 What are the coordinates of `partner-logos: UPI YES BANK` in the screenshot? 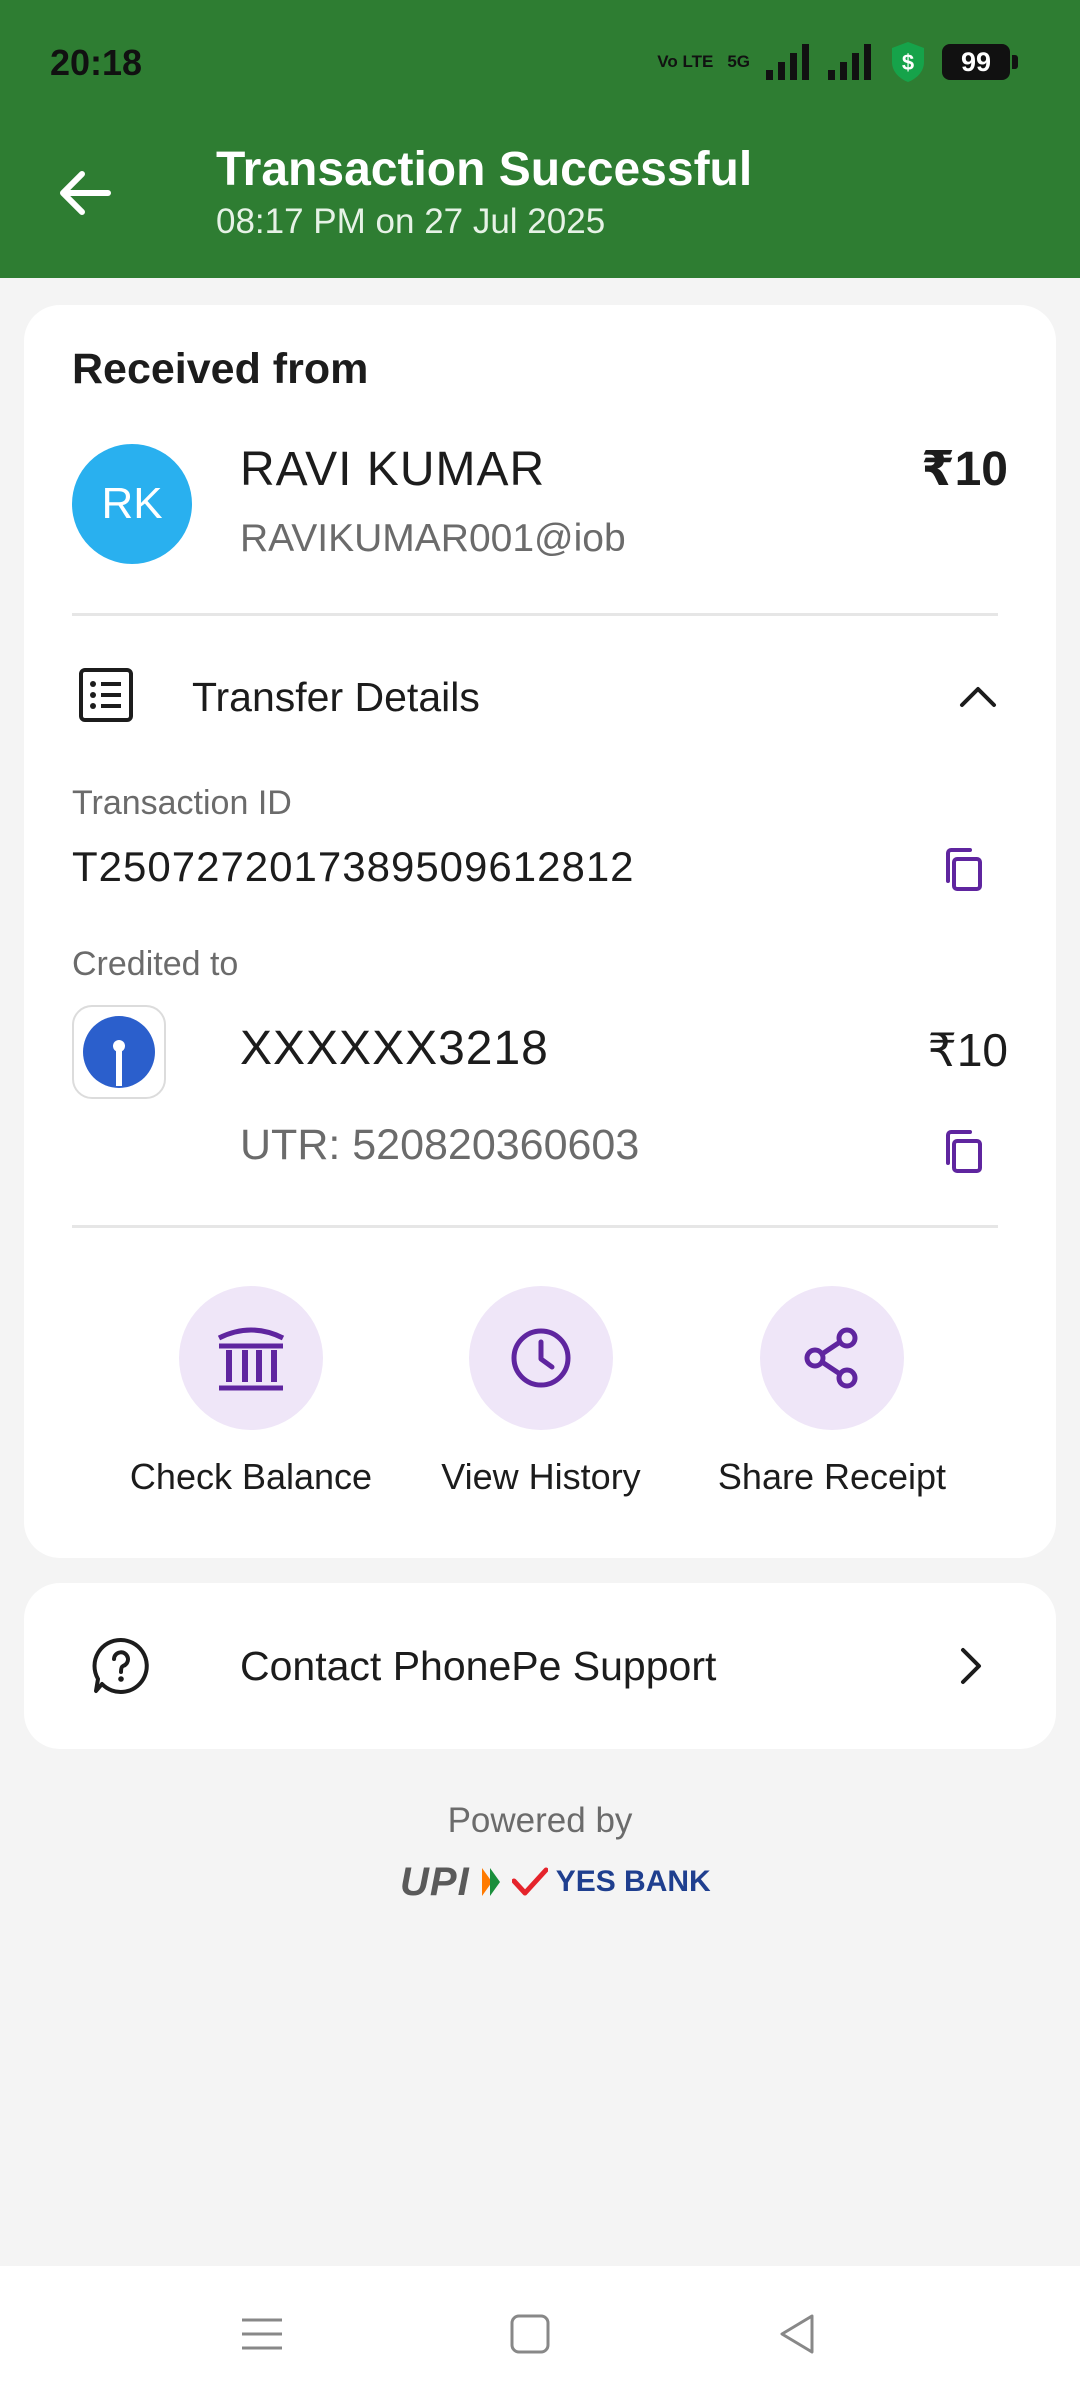 It's located at (555, 1882).